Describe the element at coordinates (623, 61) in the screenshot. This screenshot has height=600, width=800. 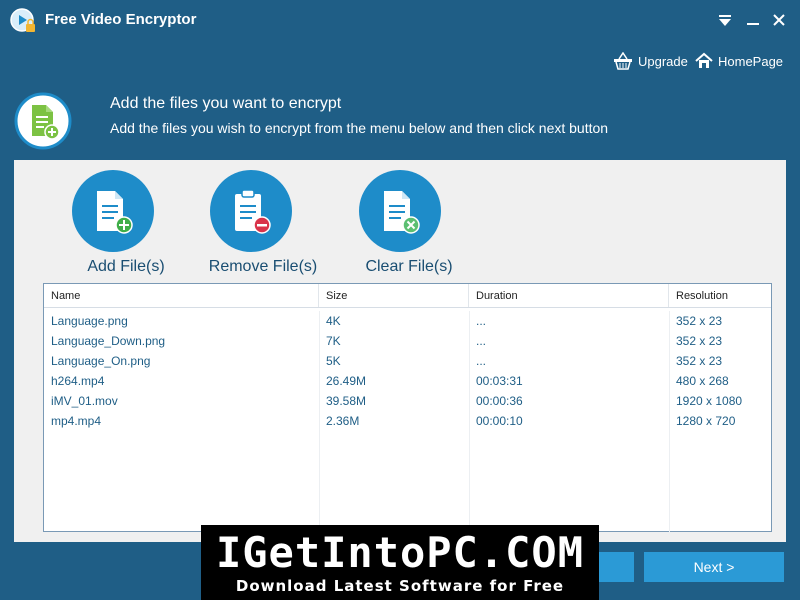
I see `basket-icon` at that location.